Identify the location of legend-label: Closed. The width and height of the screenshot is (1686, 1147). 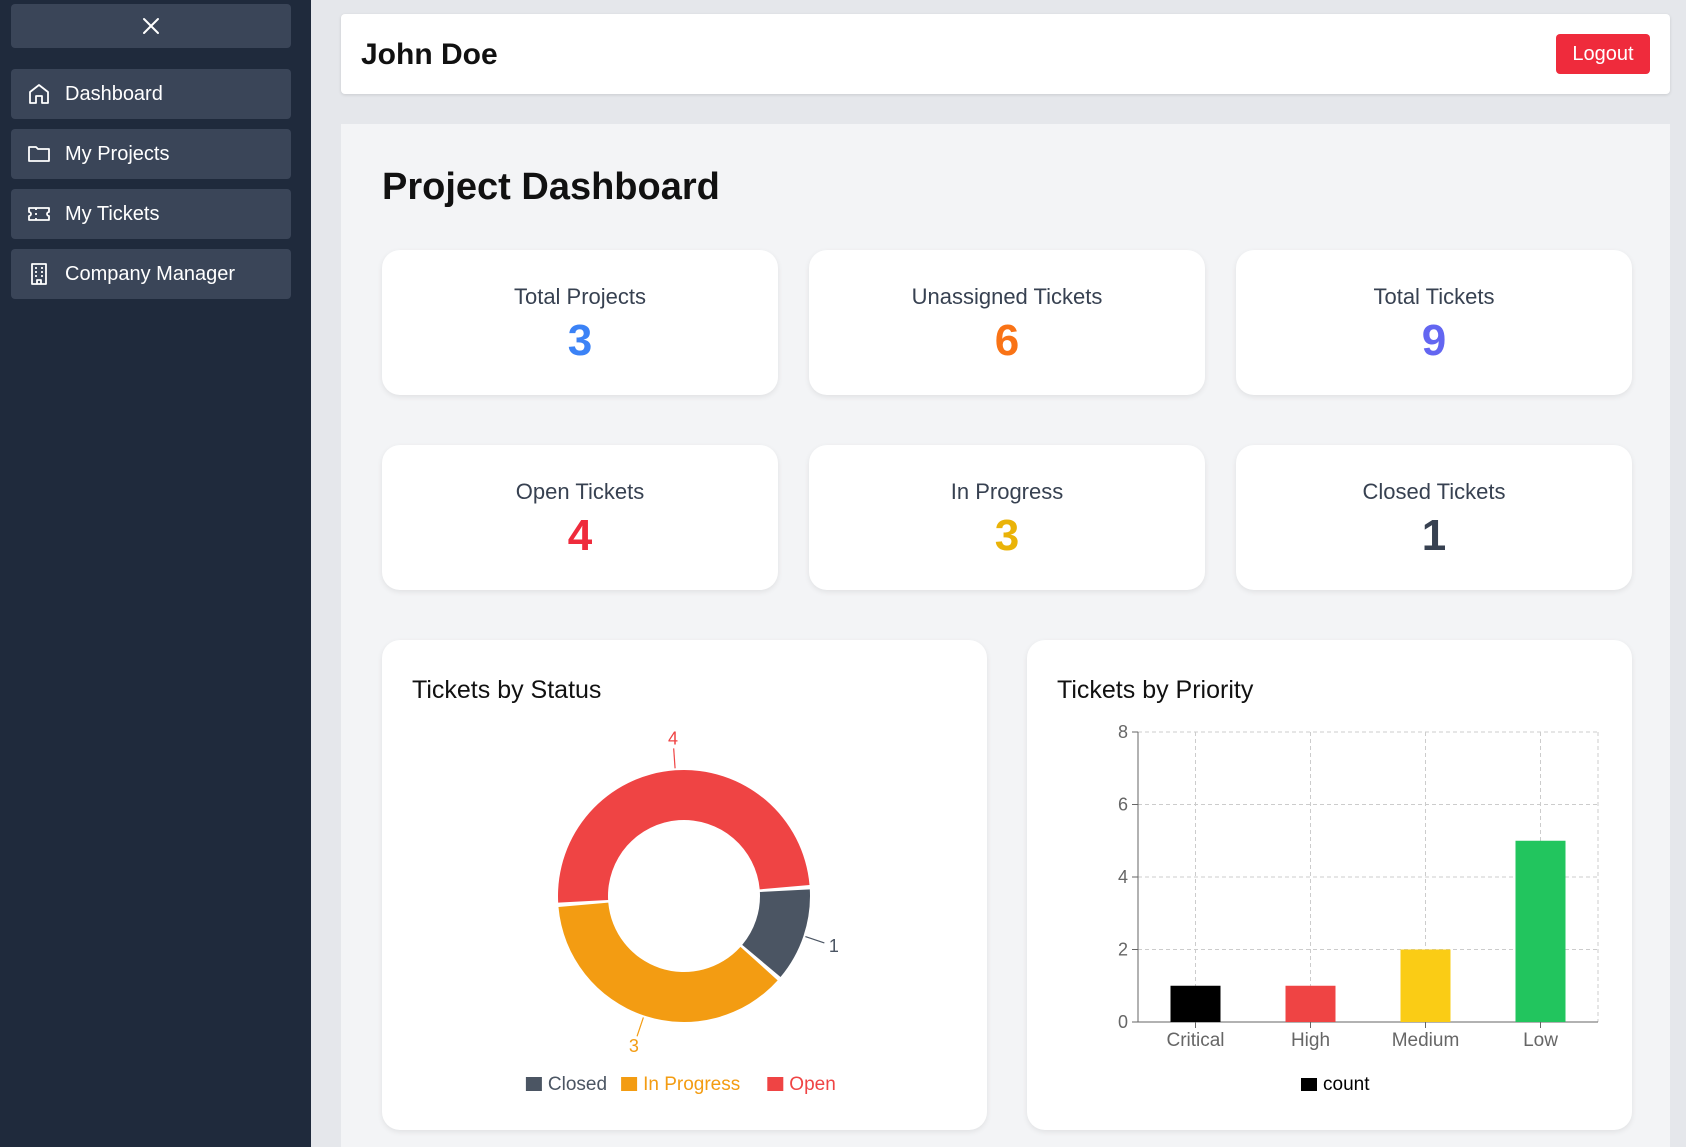
(577, 1084).